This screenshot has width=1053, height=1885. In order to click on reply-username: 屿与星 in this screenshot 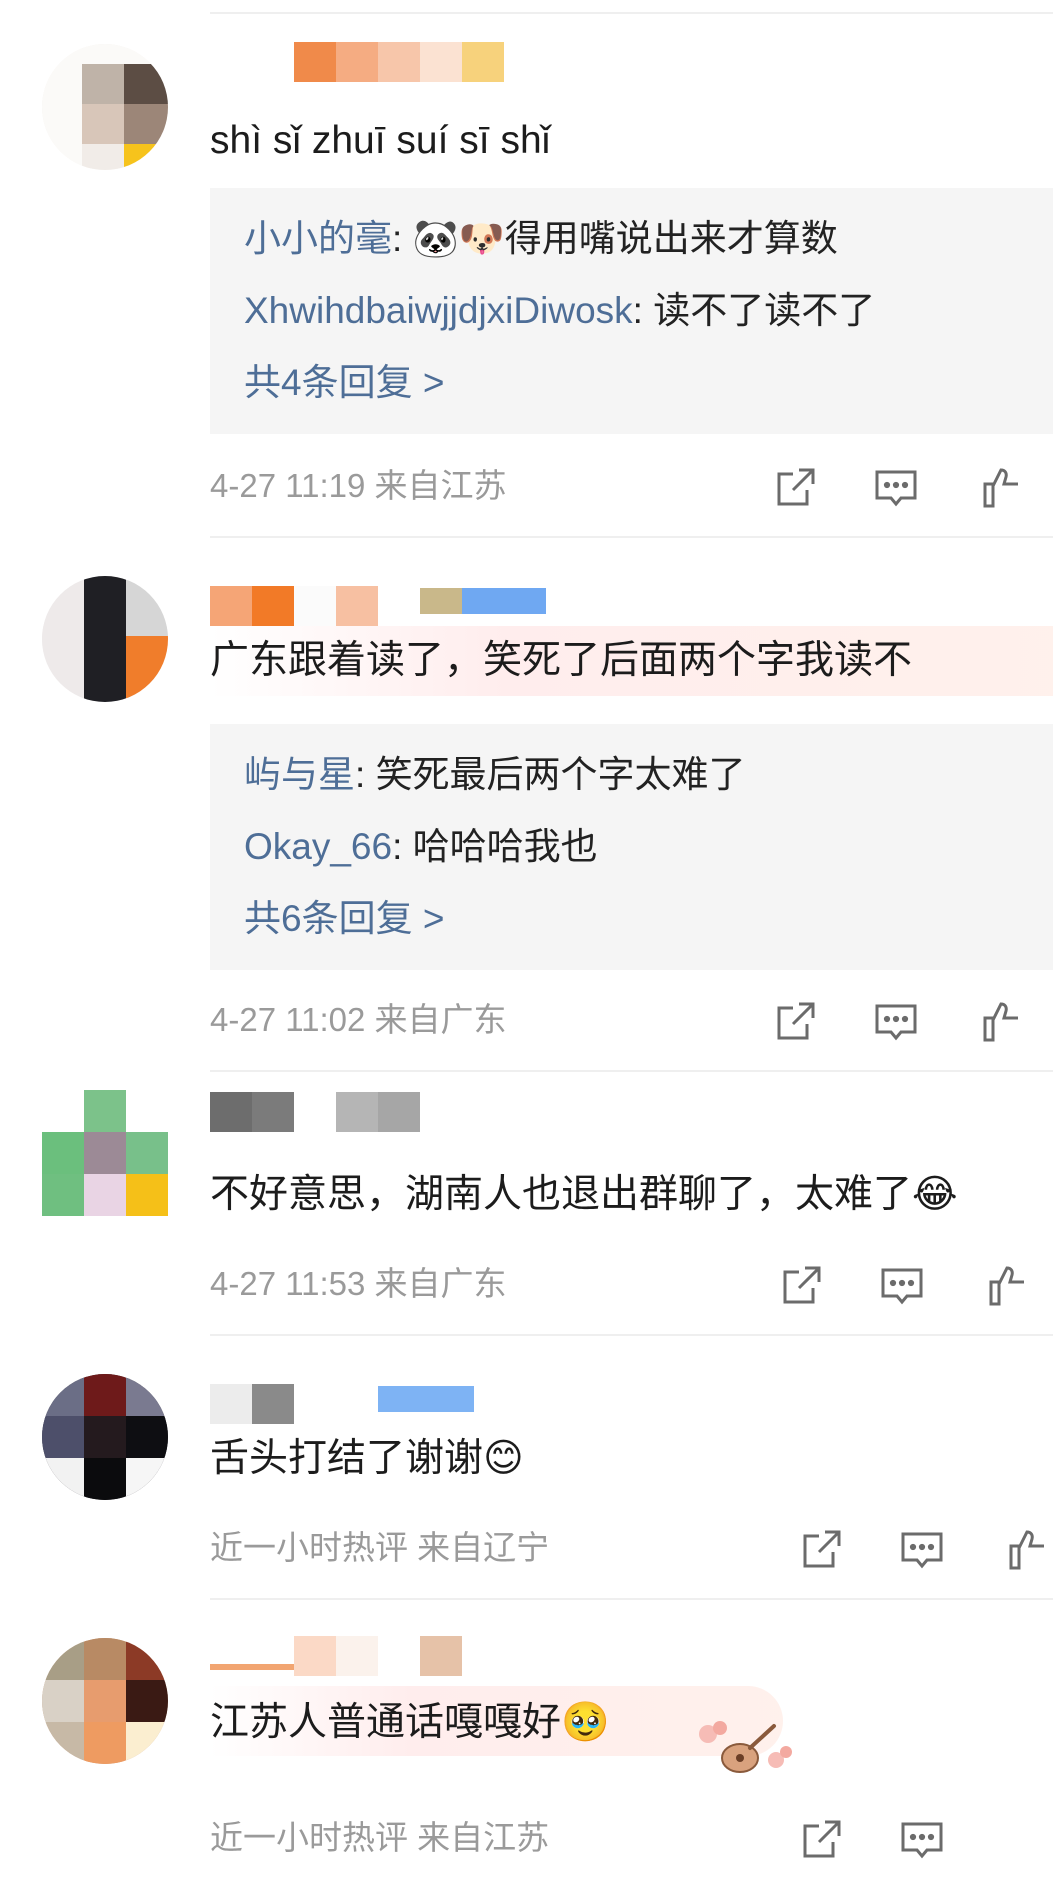, I will do `click(299, 774)`.